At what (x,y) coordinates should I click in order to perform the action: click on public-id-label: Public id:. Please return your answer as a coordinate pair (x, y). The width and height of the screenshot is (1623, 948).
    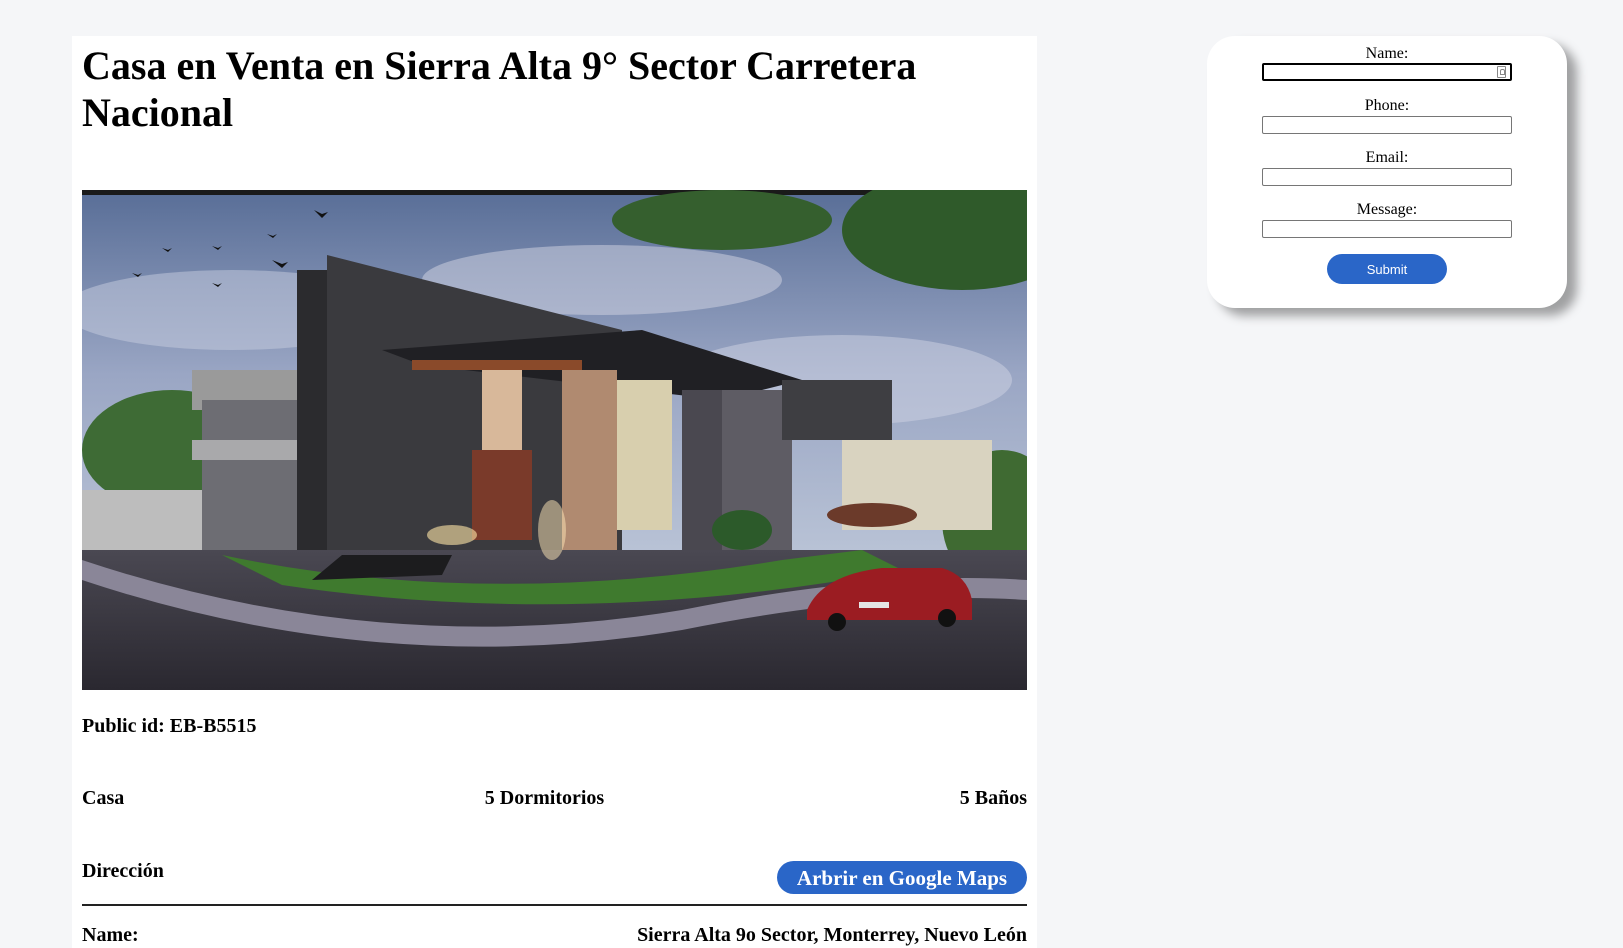
    Looking at the image, I should click on (123, 726).